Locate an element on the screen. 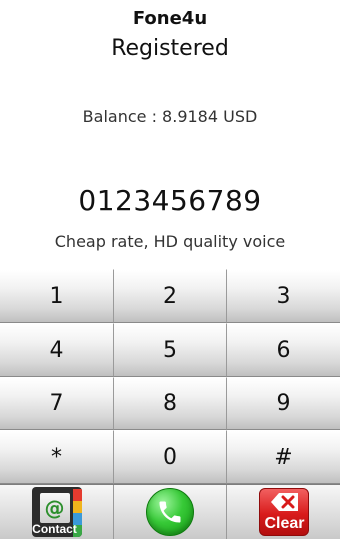 Image resolution: width=340 pixels, height=539 pixels. contact-button-label: Contact is located at coordinates (54, 529).